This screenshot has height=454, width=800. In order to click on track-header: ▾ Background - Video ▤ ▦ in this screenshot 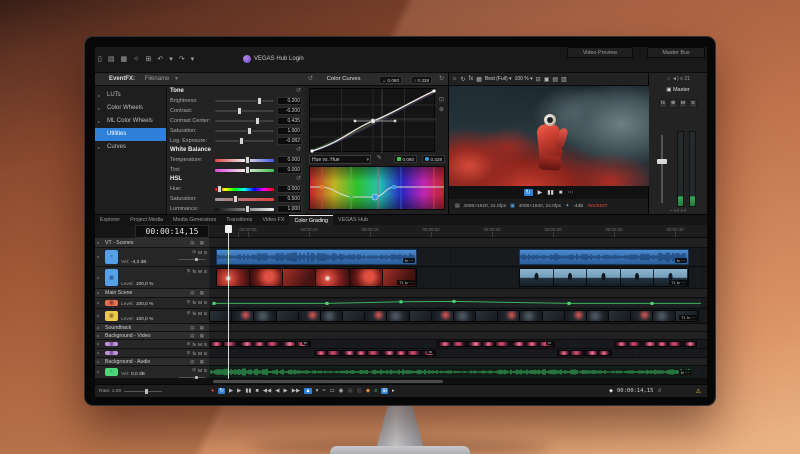, I will do `click(152, 336)`.